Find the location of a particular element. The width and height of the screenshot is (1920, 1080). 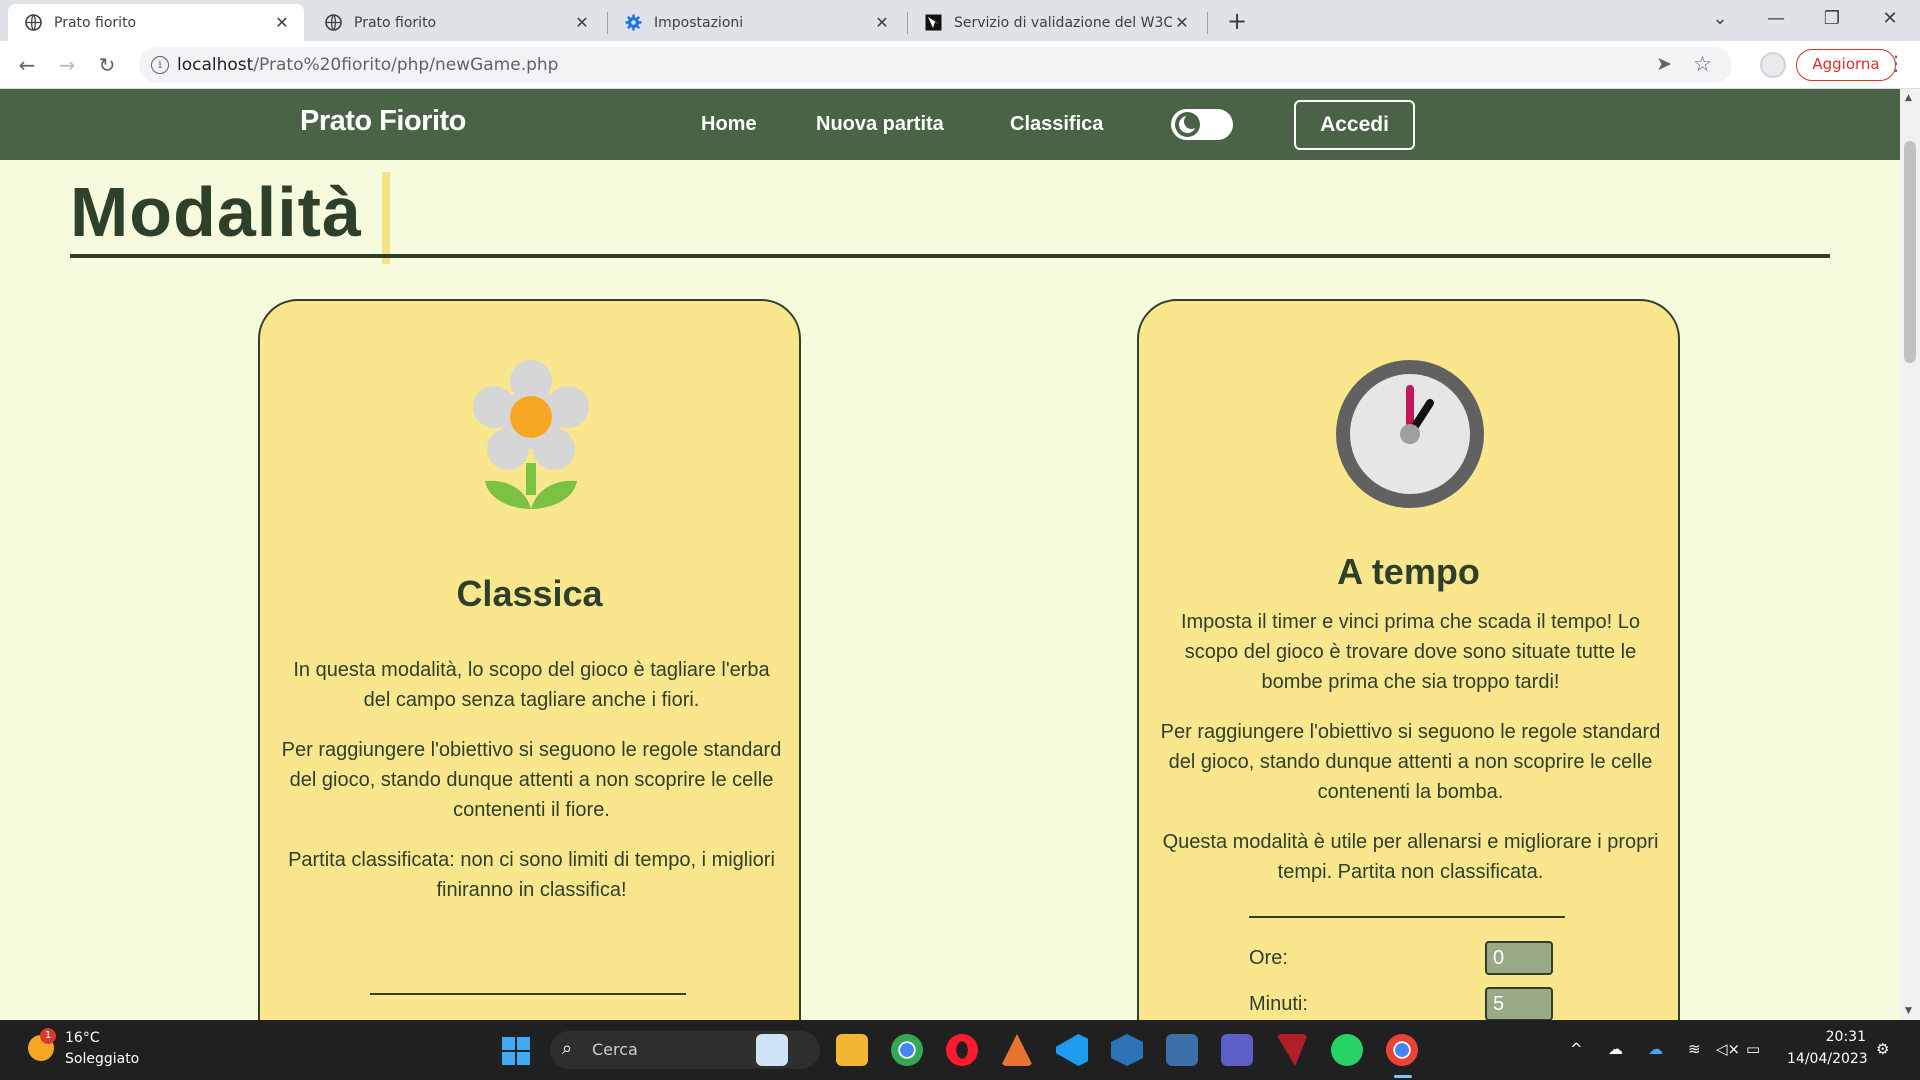

title-highlight is located at coordinates (386, 218).